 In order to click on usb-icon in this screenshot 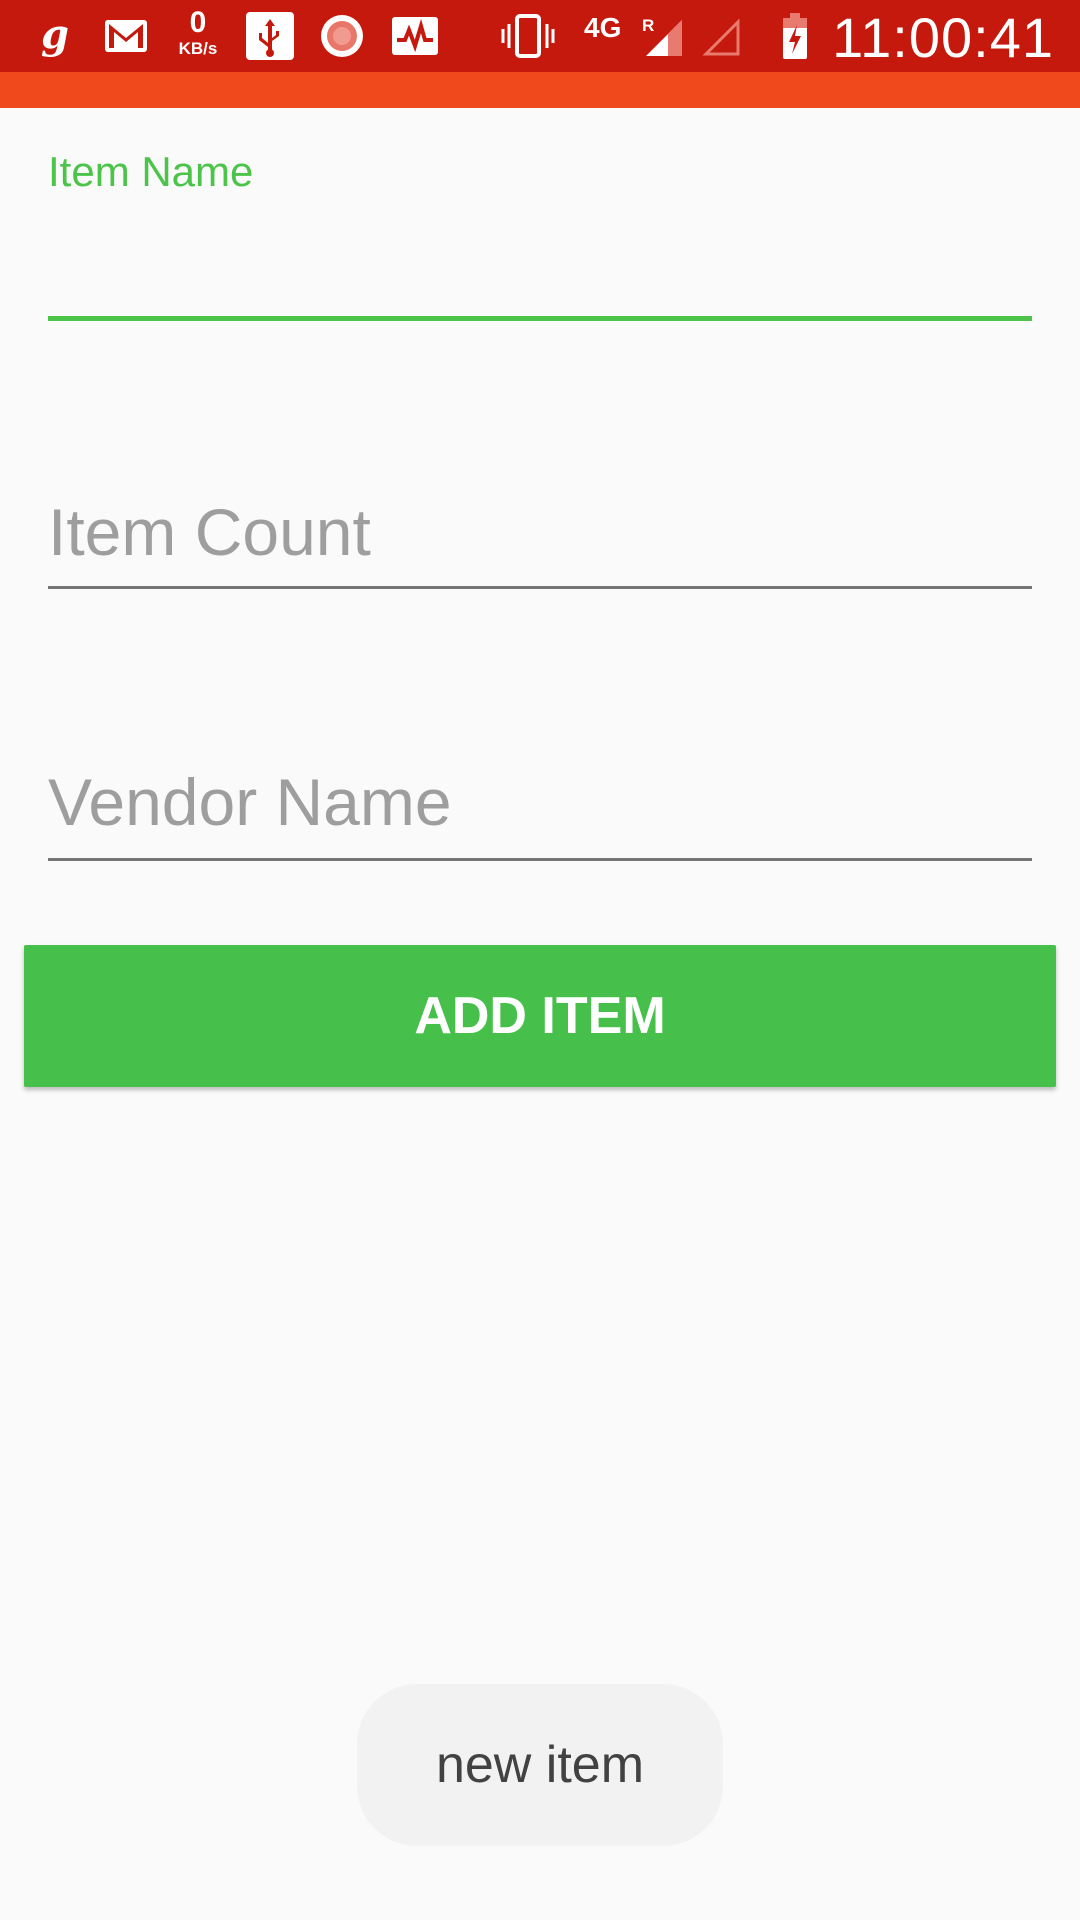, I will do `click(270, 36)`.